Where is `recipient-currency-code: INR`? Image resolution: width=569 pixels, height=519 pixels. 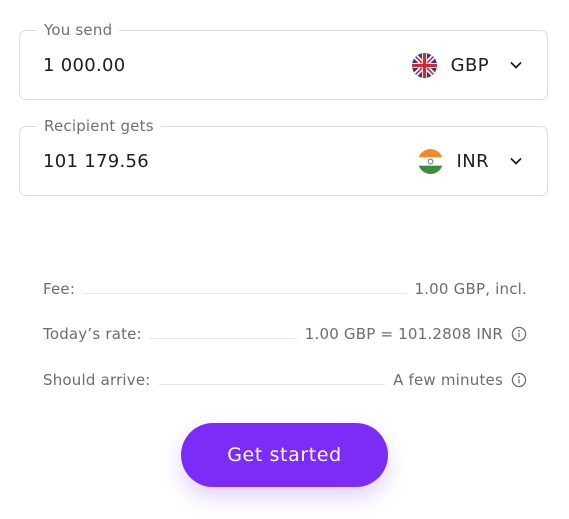 recipient-currency-code: INR is located at coordinates (472, 161).